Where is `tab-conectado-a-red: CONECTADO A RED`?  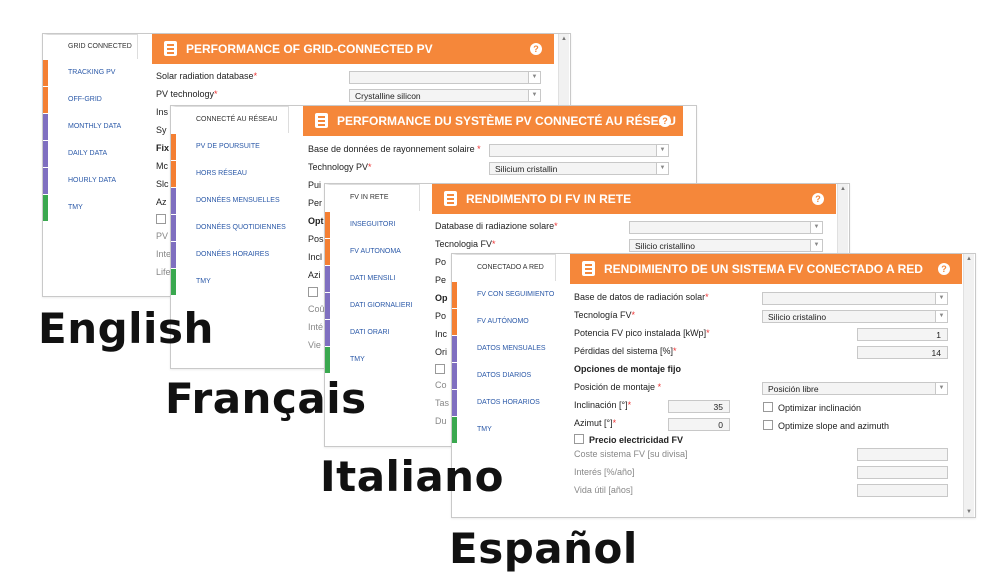
tab-conectado-a-red: CONECTADO A RED is located at coordinates (504, 267).